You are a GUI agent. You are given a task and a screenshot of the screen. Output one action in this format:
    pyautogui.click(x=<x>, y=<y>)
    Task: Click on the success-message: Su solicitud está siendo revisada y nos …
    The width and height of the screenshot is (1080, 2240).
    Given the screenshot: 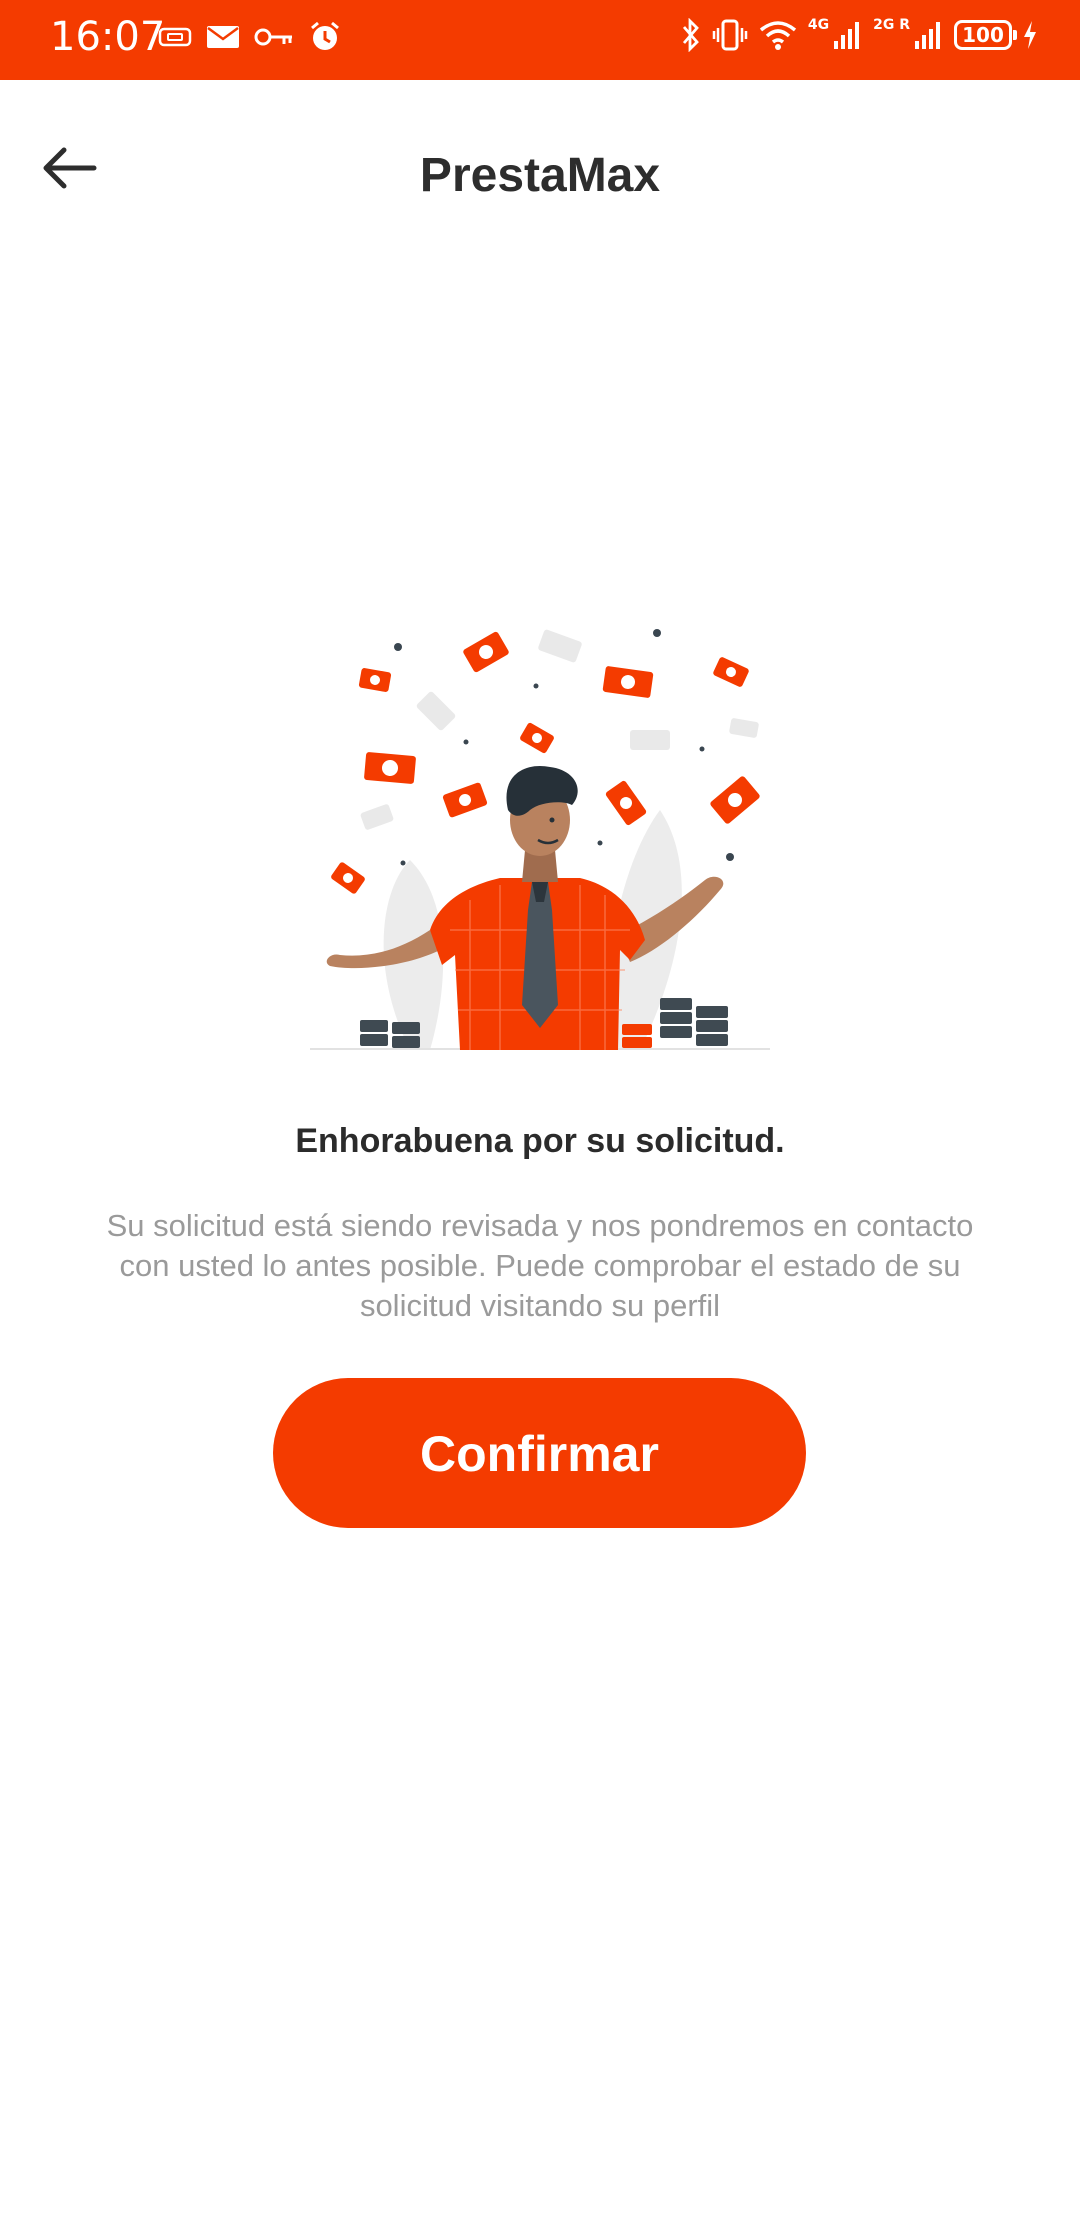 What is the action you would take?
    pyautogui.click(x=540, y=1265)
    